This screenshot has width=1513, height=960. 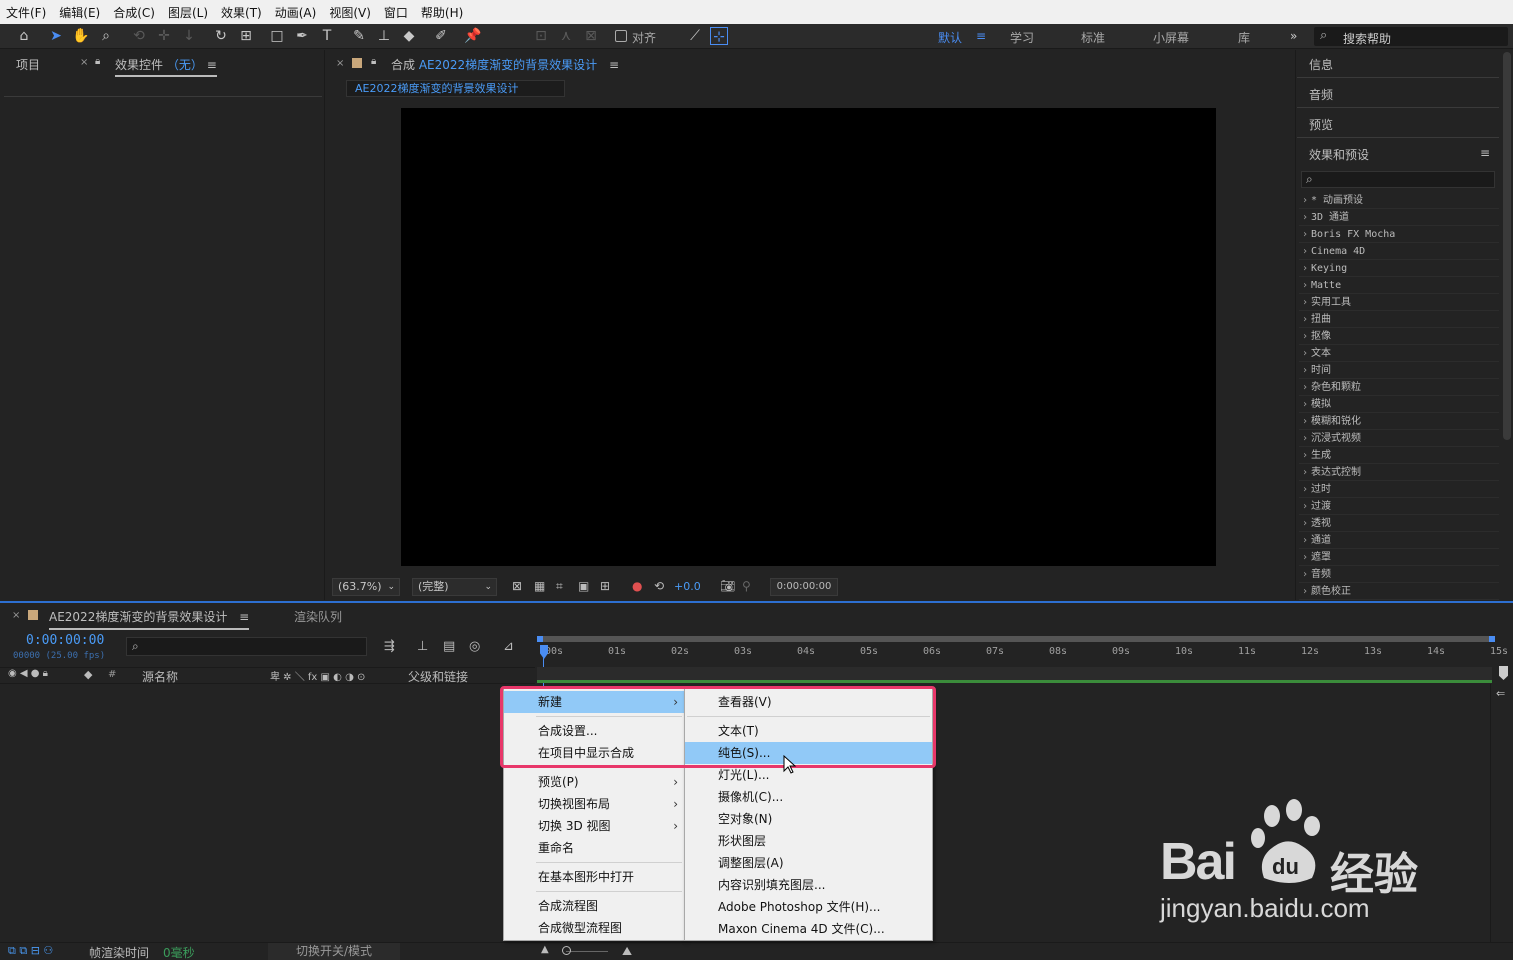 What do you see at coordinates (1321, 94) in the screenshot?
I see `panel-audio: 音频` at bounding box center [1321, 94].